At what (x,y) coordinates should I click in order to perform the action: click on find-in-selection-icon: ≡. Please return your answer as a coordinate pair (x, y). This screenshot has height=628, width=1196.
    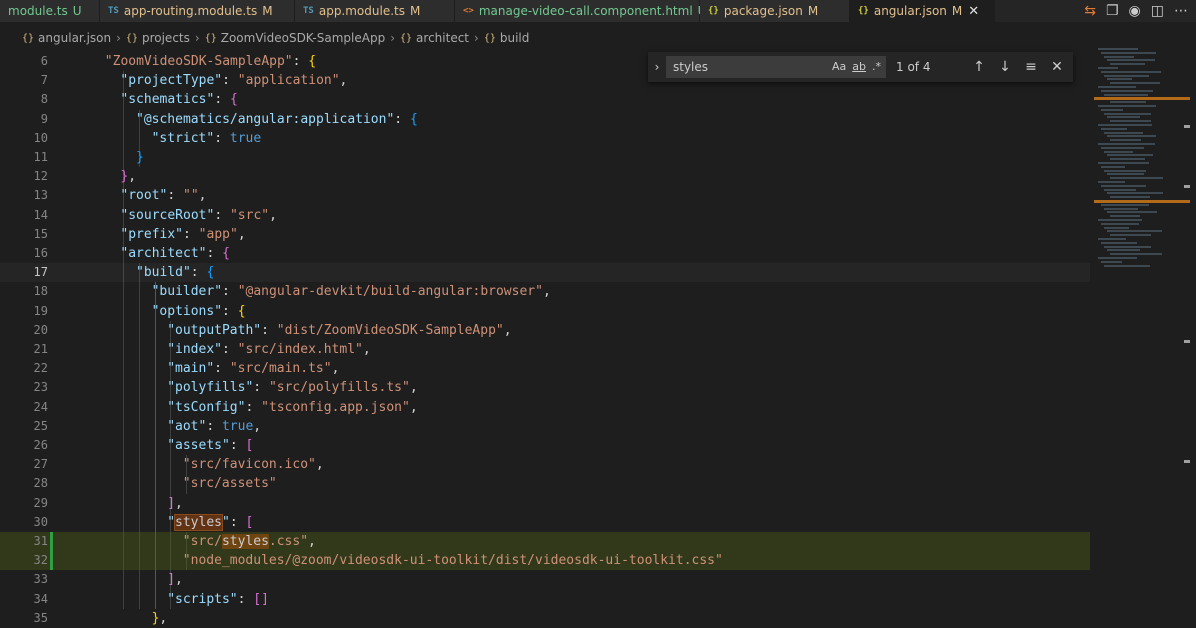
    Looking at the image, I should click on (1031, 67).